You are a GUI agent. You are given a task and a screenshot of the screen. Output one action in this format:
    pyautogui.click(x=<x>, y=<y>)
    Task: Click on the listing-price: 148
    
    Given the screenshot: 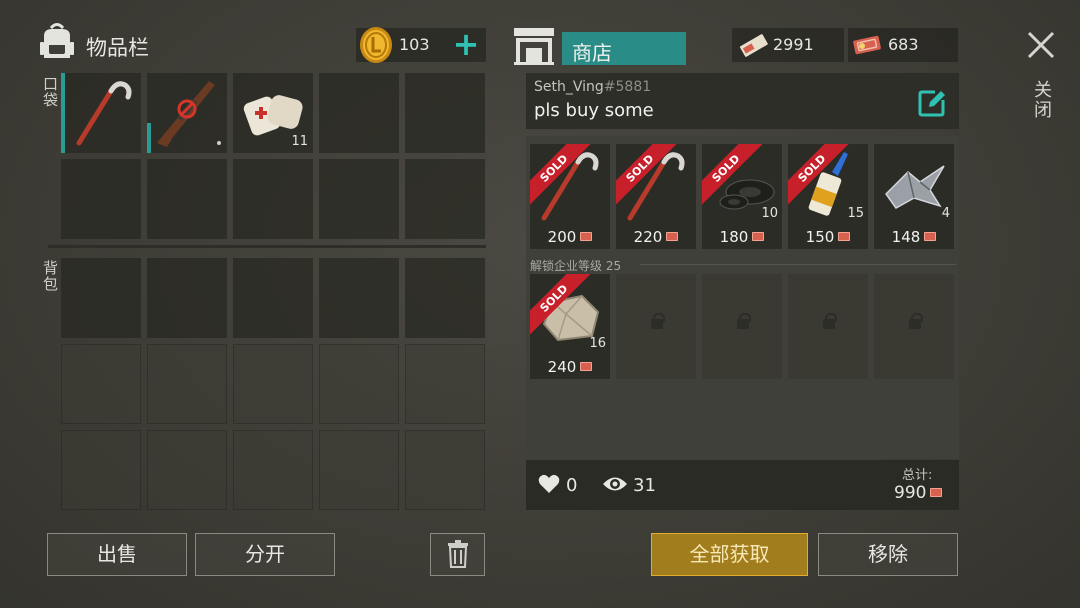 What is the action you would take?
    pyautogui.click(x=914, y=238)
    